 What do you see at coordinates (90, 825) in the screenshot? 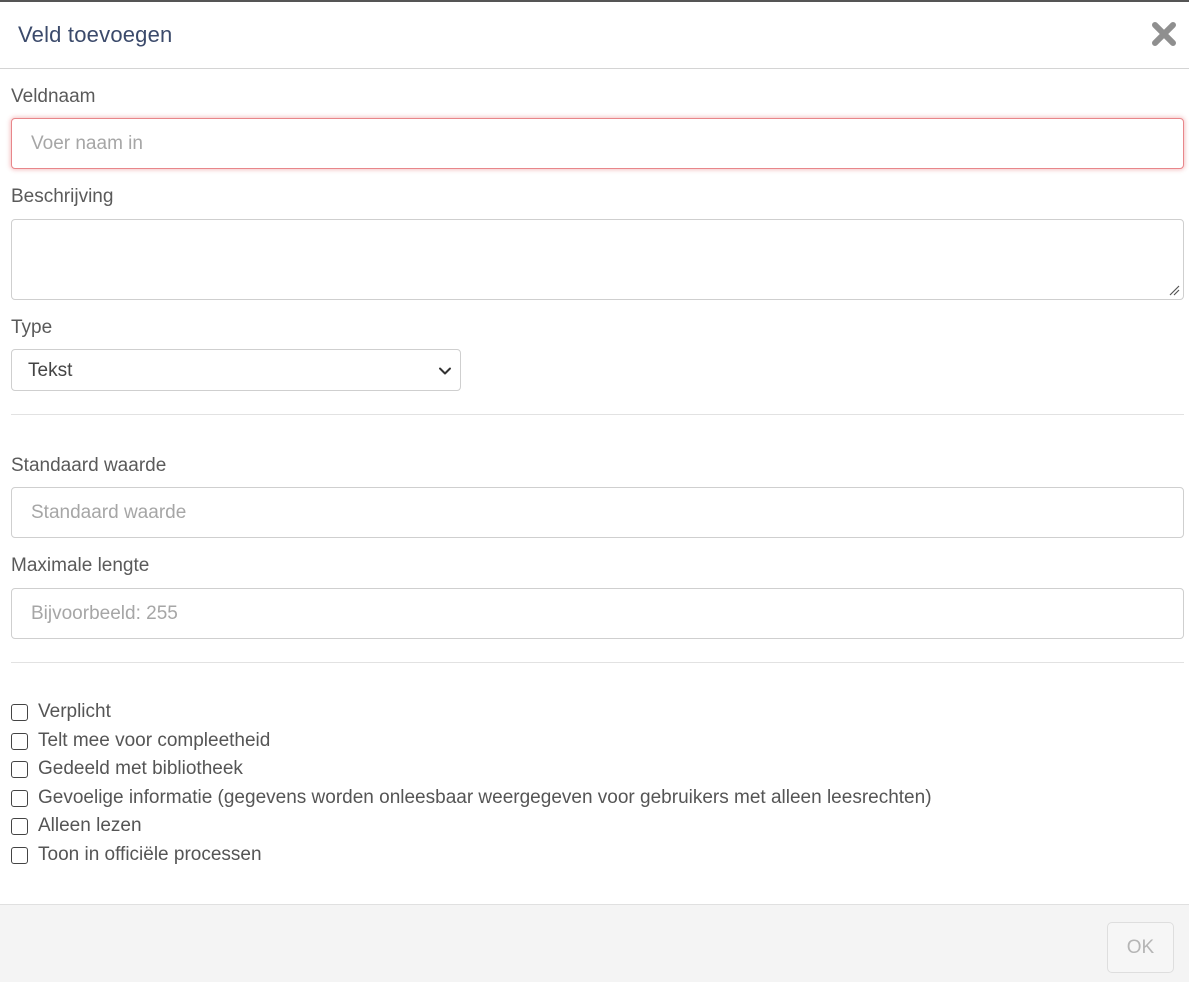
I see `option-label: Alleen lezen` at bounding box center [90, 825].